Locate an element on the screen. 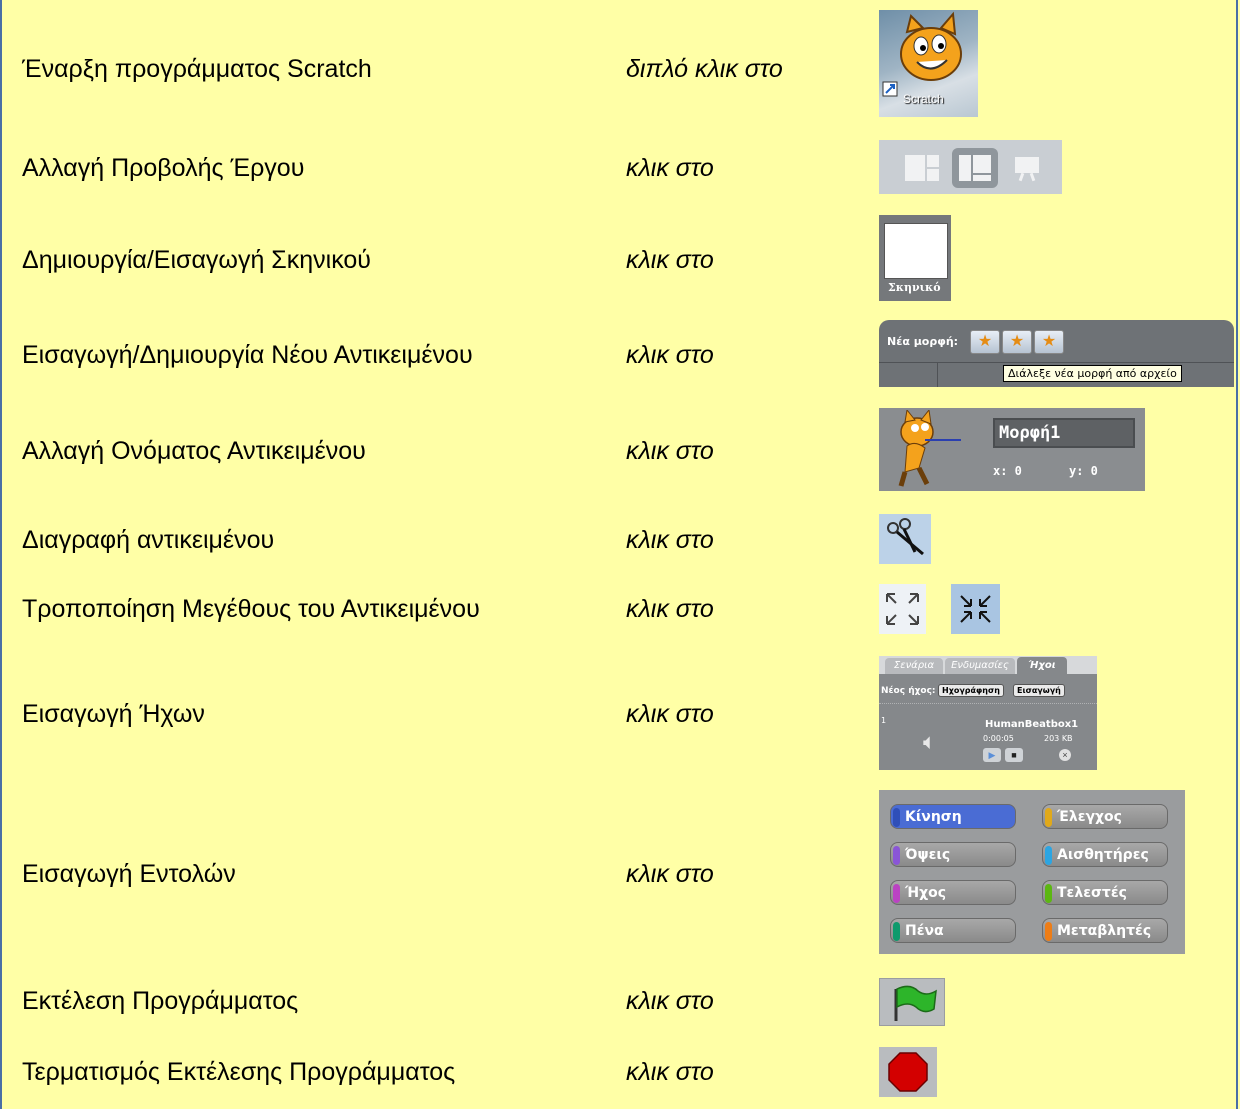 This screenshot has width=1240, height=1109. delete-sound-icon: × is located at coordinates (1065, 755).